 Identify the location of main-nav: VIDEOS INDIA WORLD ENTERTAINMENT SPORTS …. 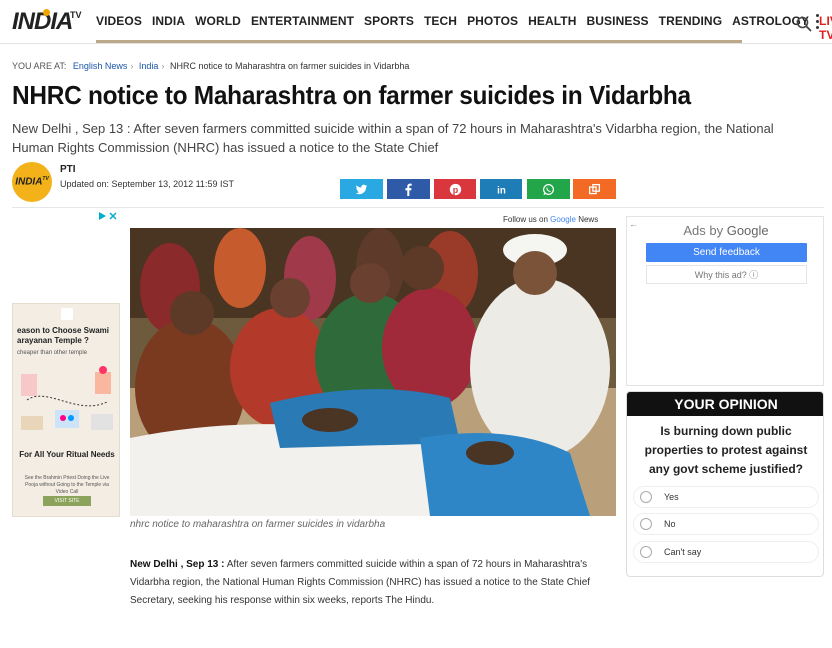
(464, 28).